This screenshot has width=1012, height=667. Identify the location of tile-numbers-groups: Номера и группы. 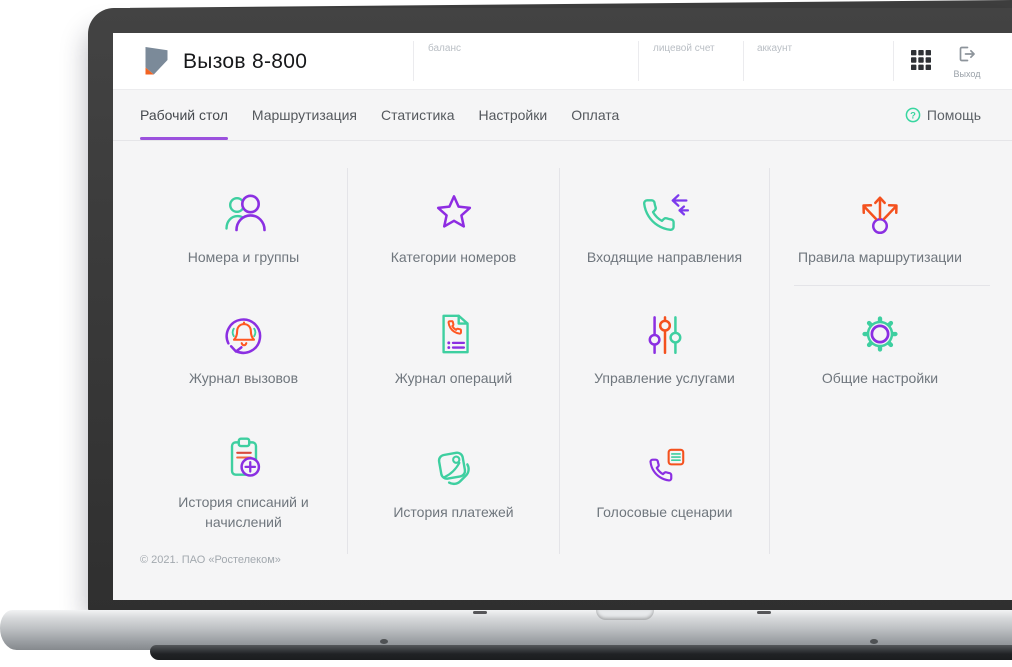
(244, 227).